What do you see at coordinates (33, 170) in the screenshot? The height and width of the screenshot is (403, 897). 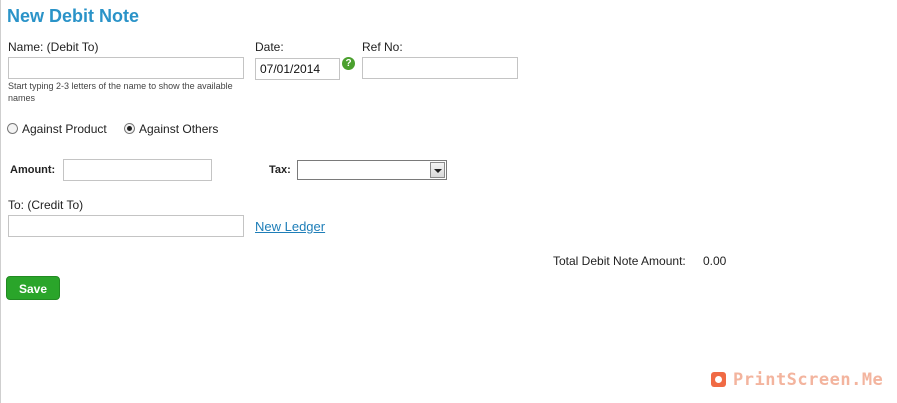 I see `amount-label: Amount:` at bounding box center [33, 170].